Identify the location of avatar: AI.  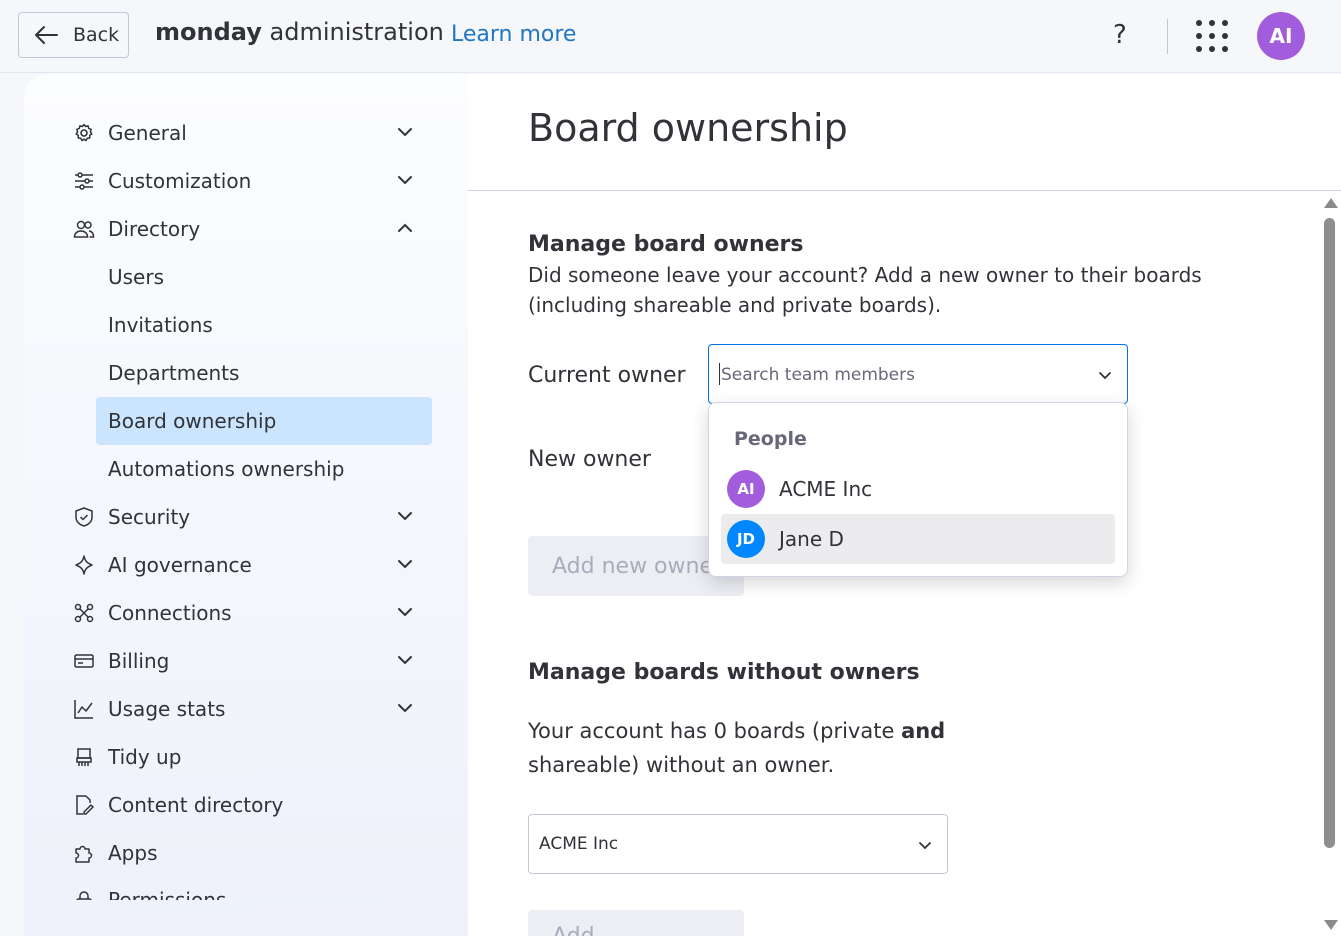
(746, 489).